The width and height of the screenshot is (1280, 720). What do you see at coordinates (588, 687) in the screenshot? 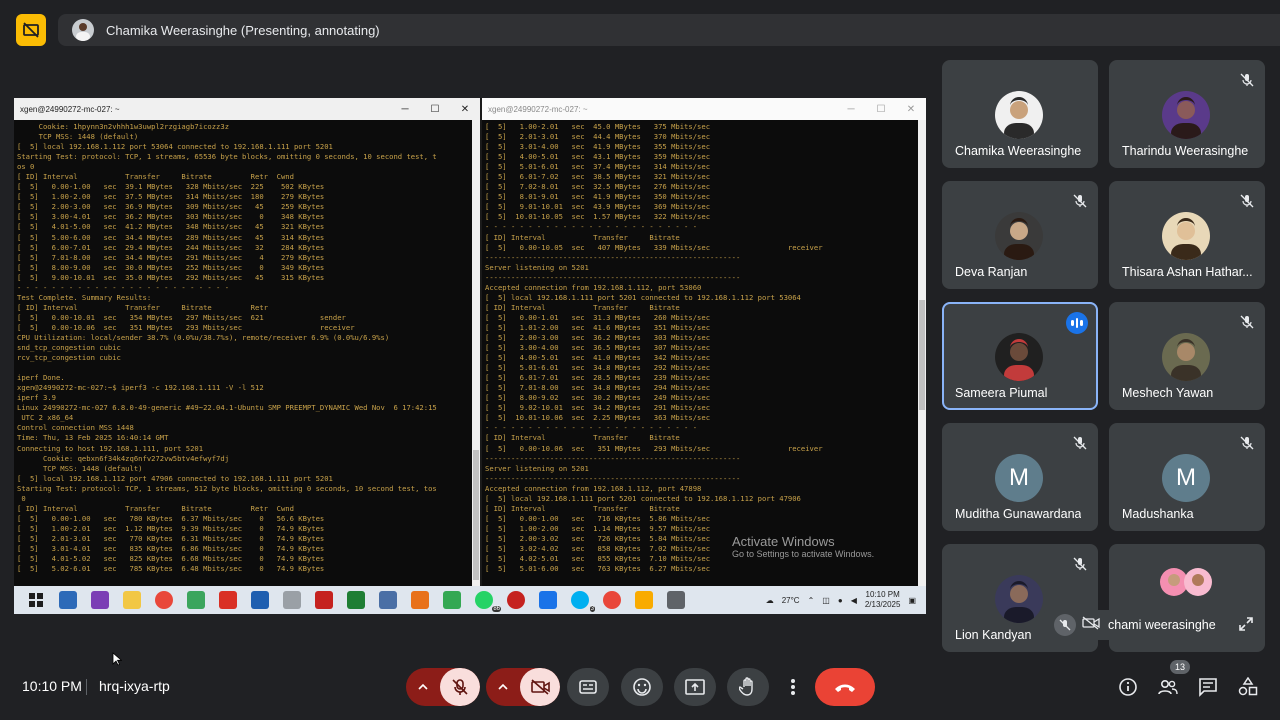
I see `captions-button` at bounding box center [588, 687].